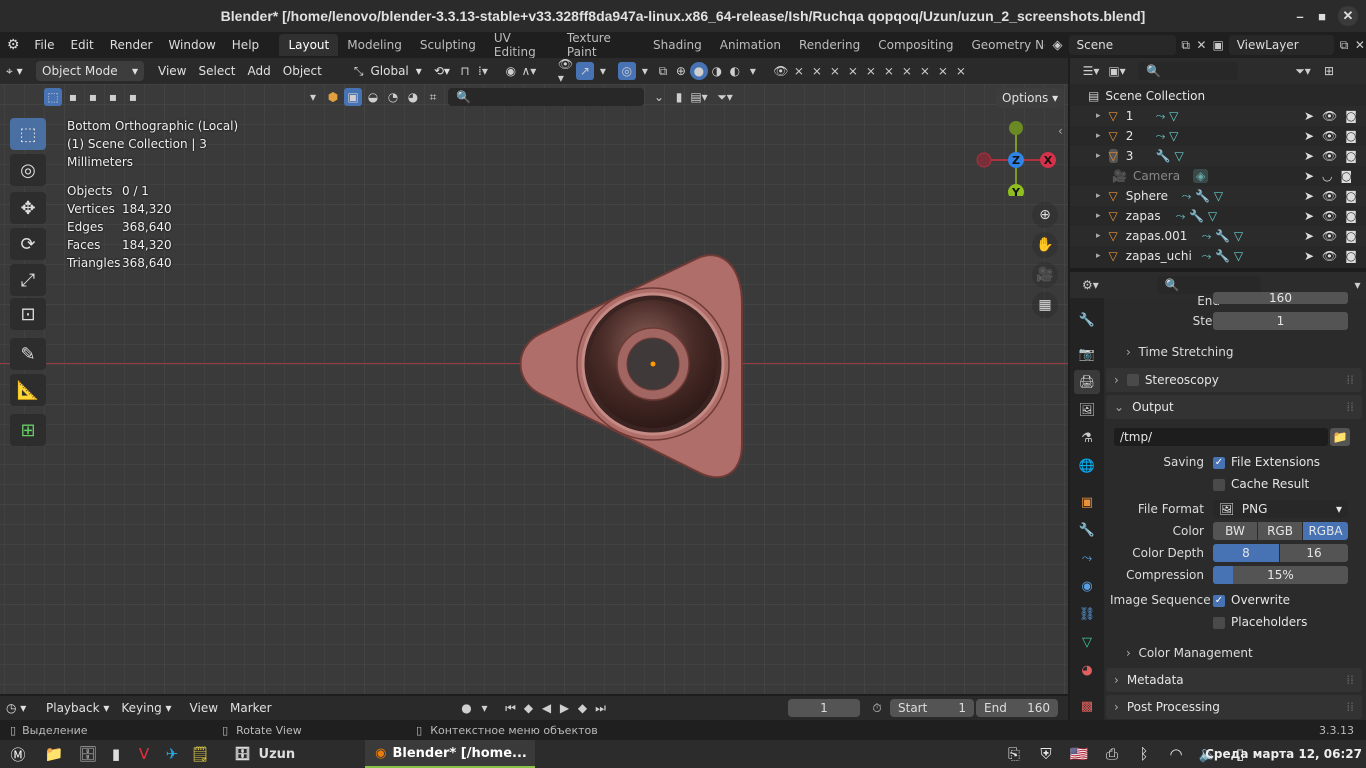  What do you see at coordinates (1280, 321) in the screenshot?
I see `frame-step-field: 1` at bounding box center [1280, 321].